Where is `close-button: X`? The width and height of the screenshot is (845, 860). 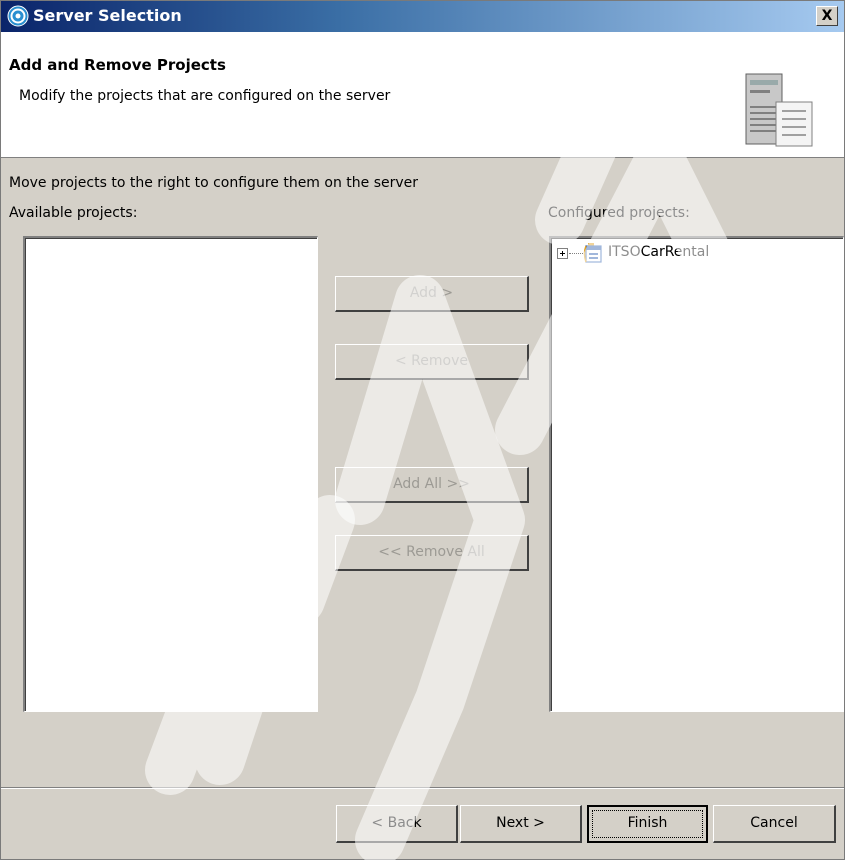 close-button: X is located at coordinates (827, 16).